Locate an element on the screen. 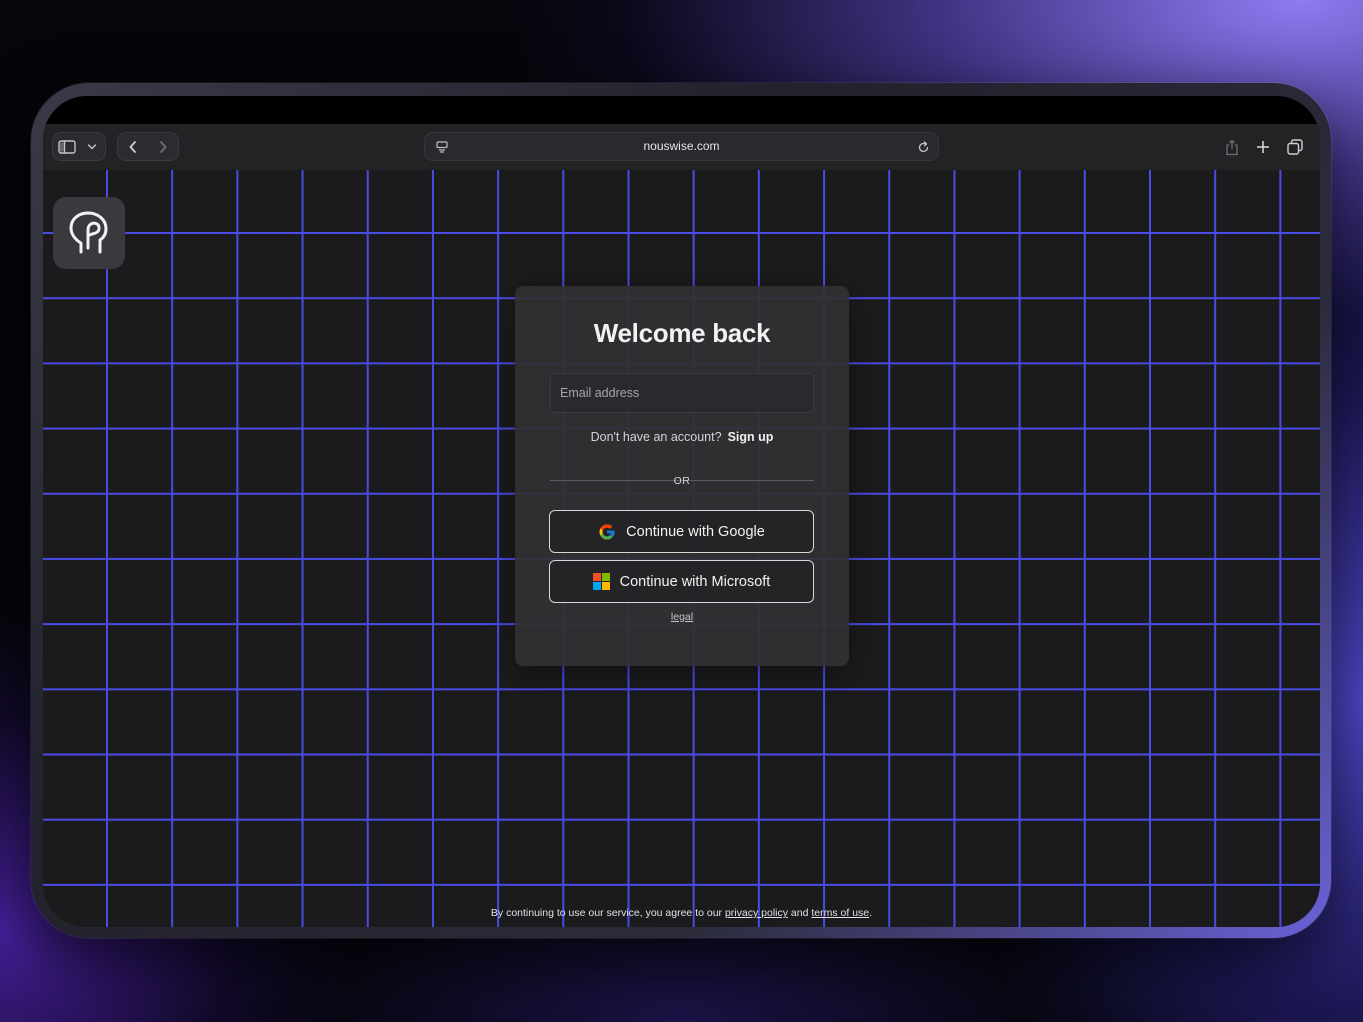 The image size is (1363, 1022). chevron-right-icon is located at coordinates (163, 147).